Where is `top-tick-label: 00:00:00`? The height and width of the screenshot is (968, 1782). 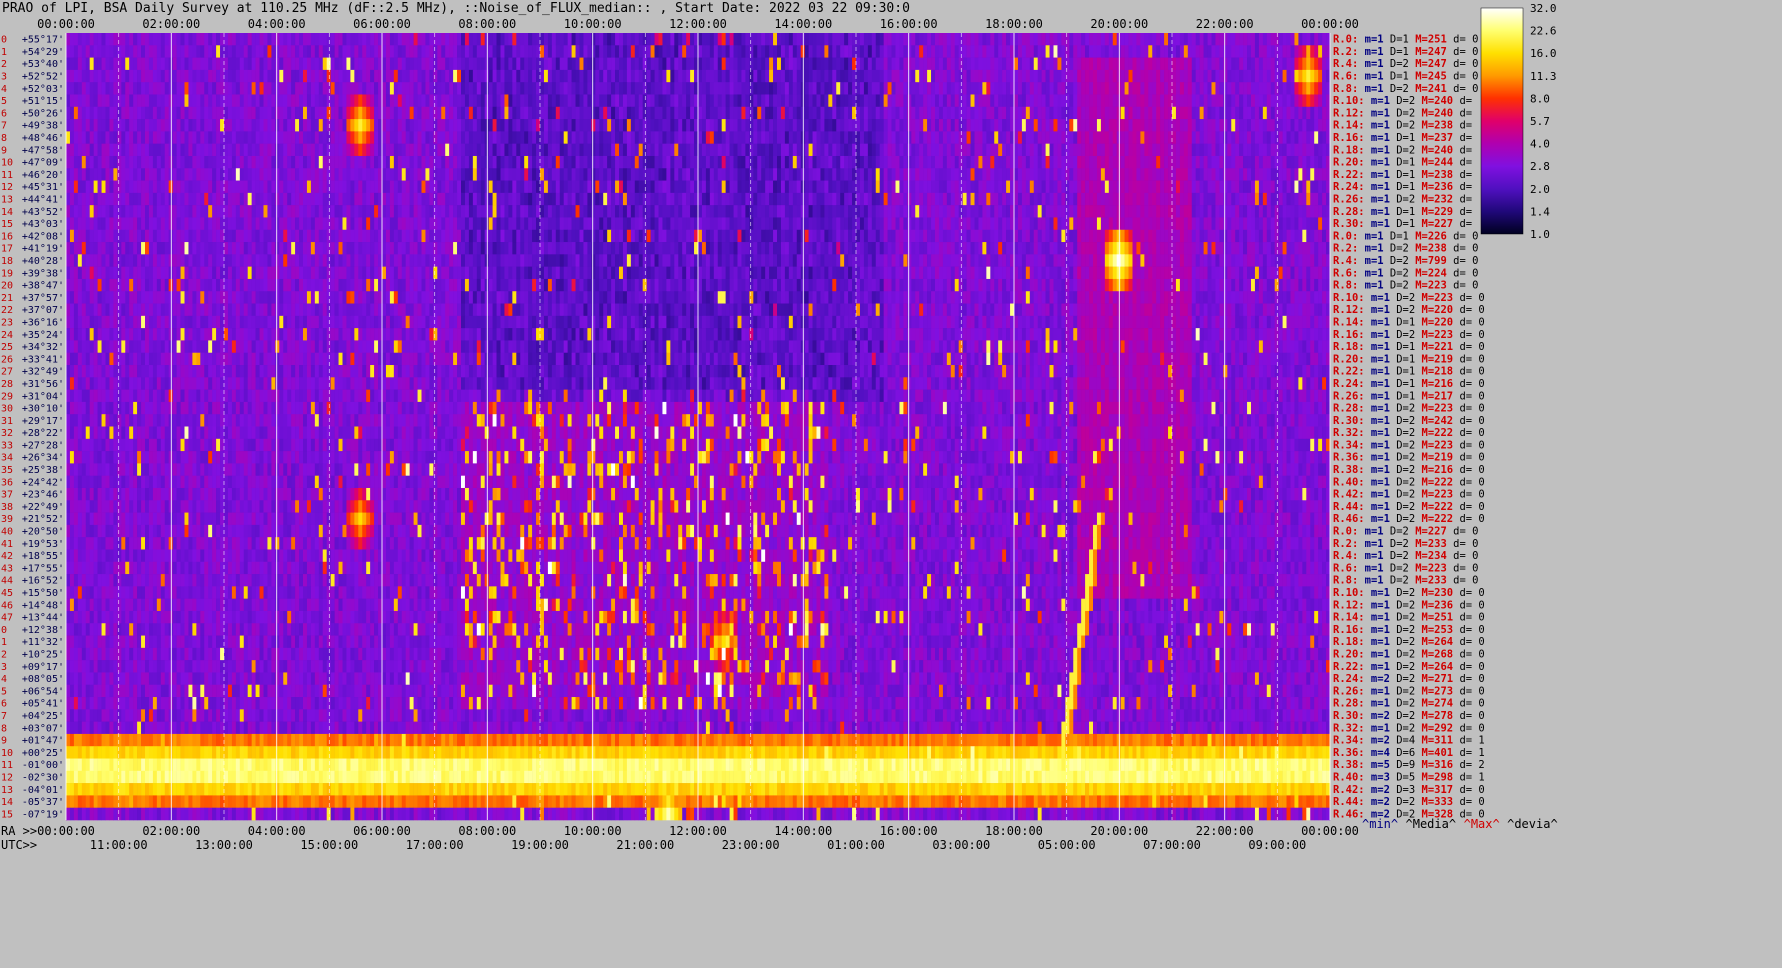 top-tick-label: 00:00:00 is located at coordinates (1330, 24).